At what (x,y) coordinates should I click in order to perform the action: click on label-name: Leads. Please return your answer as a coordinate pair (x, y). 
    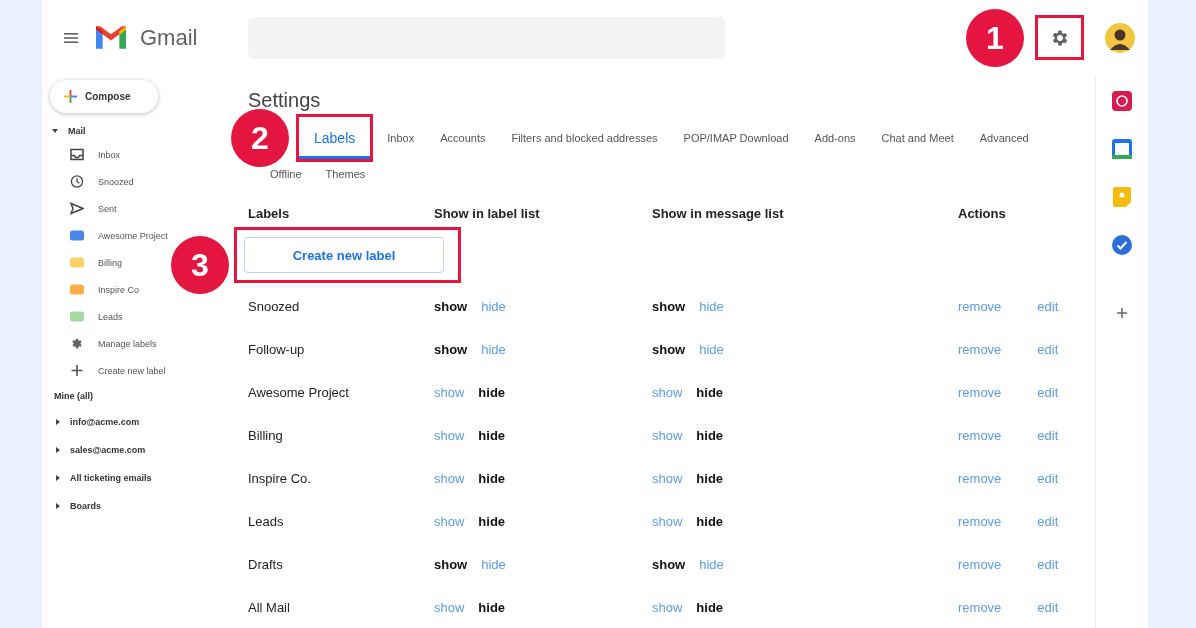
    Looking at the image, I should click on (266, 521).